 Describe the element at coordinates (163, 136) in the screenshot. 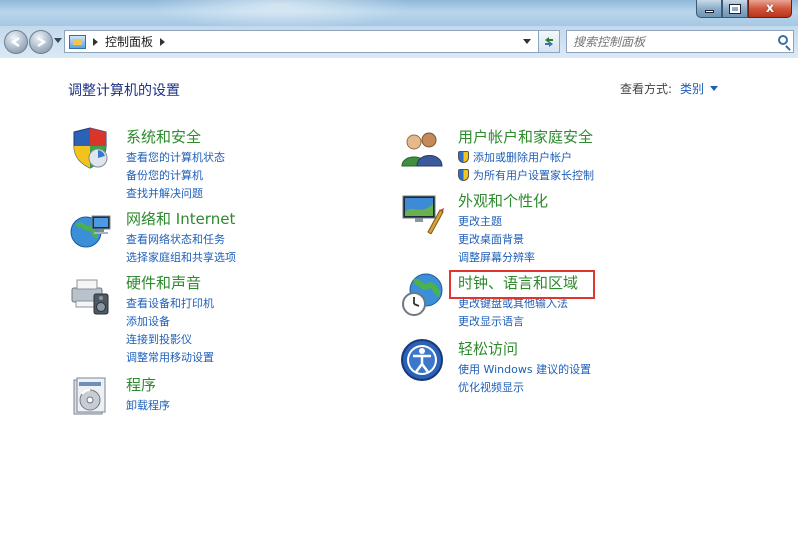

I see `category-title-system-security: 系统和安全` at that location.